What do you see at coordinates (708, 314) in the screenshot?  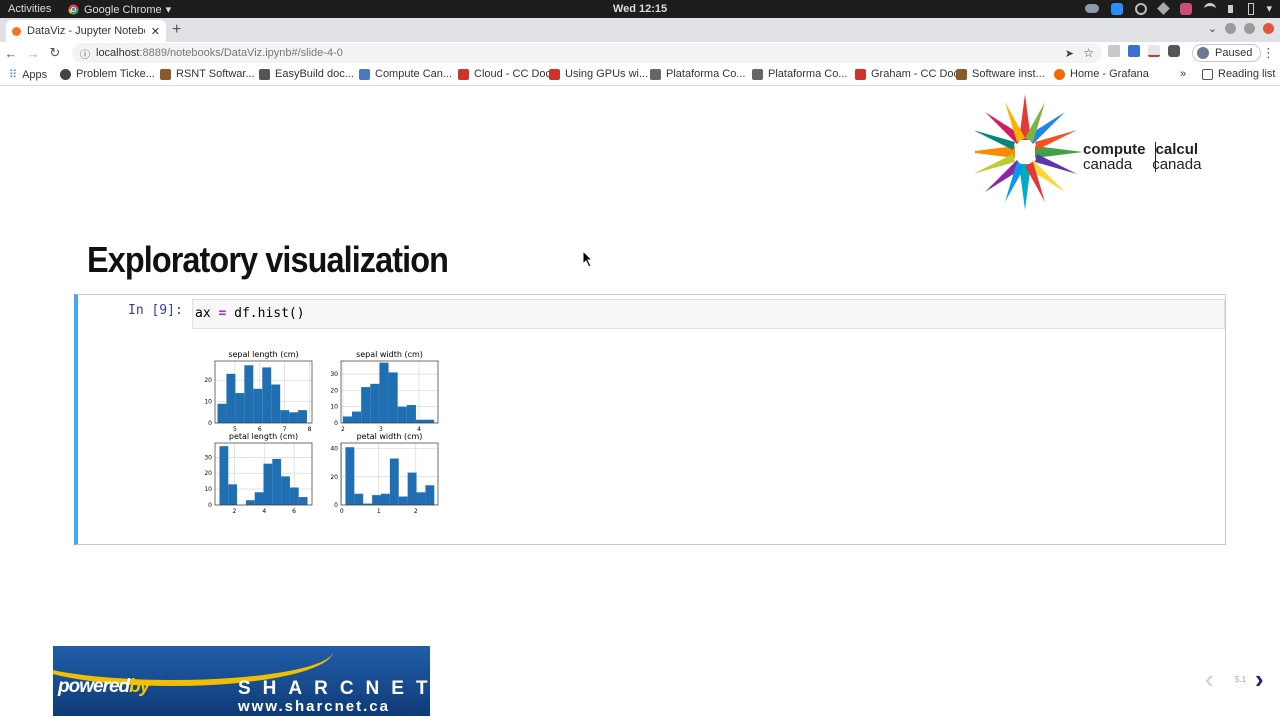 I see `code-input: ax = df.hist()` at bounding box center [708, 314].